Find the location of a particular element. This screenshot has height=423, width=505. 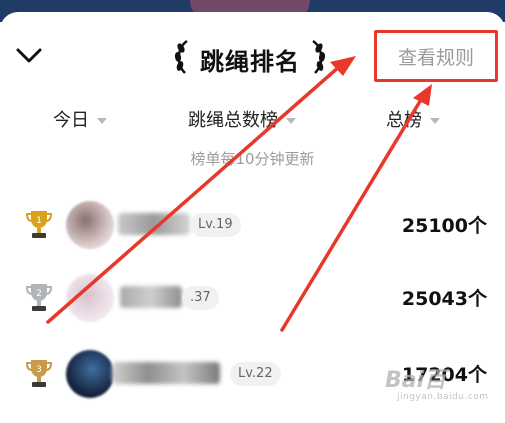

trophy-silver-icon: 2 is located at coordinates (39, 297).